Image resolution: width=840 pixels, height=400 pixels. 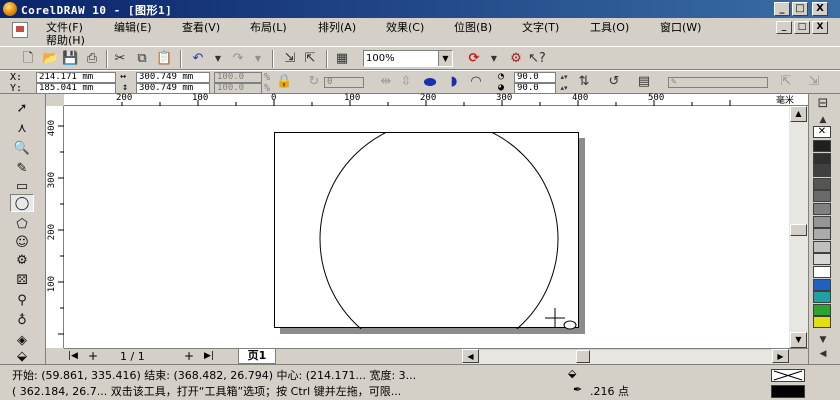 I want to click on eyedropper-tool-icon: ⚲, so click(x=22, y=301).